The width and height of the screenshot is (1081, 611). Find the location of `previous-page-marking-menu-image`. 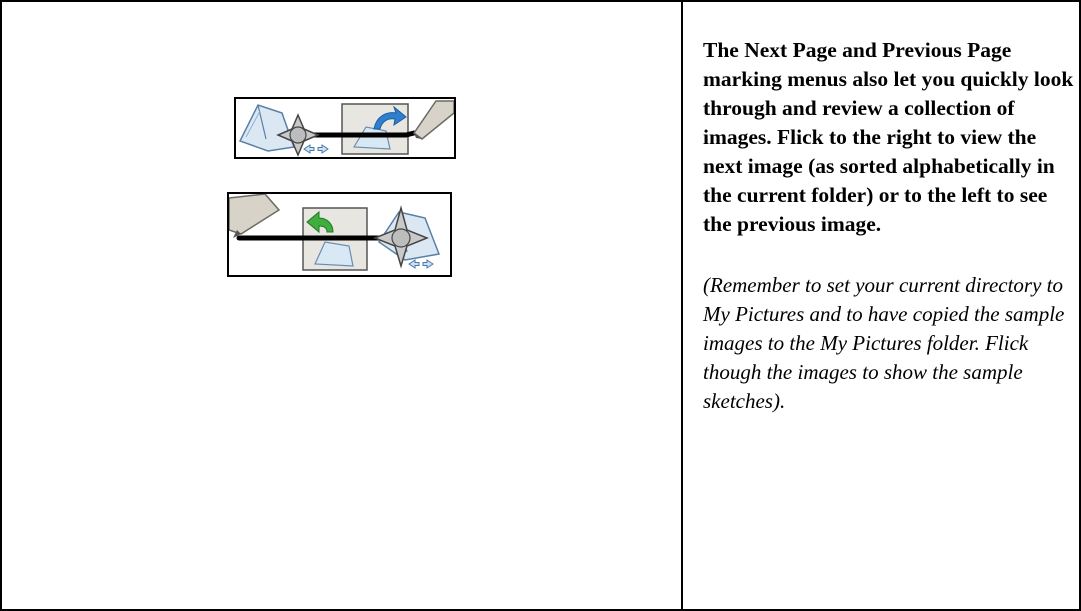

previous-page-marking-menu-image is located at coordinates (339, 234).